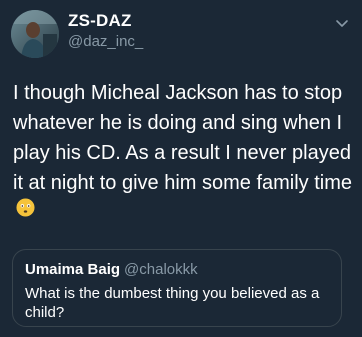  Describe the element at coordinates (25, 207) in the screenshot. I see `flushed-face-emoji` at that location.